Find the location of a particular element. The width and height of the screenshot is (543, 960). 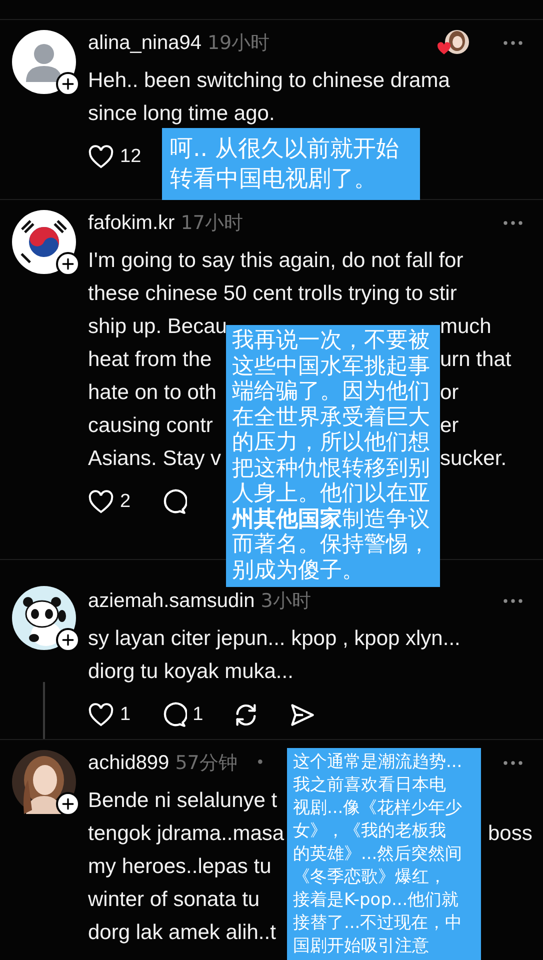

translation-text: 接着是K-pop...他们就 is located at coordinates (376, 900).